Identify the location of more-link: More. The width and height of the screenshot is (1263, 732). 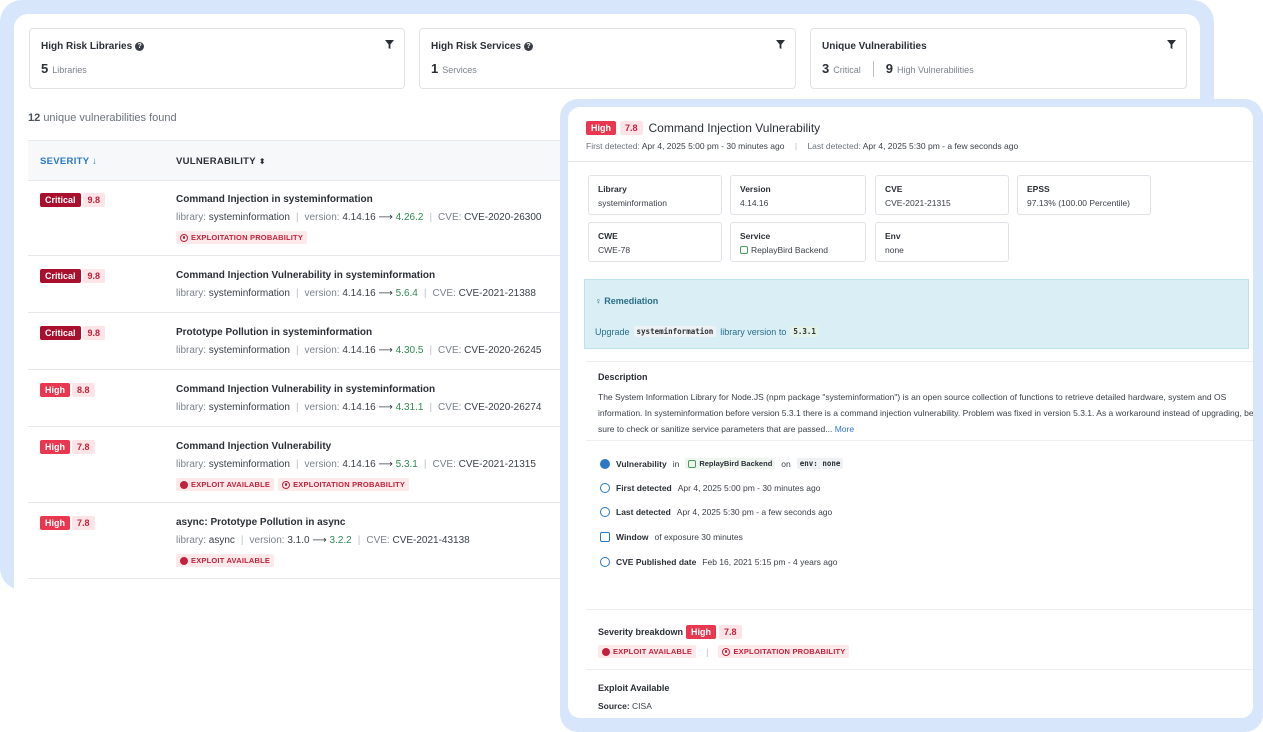
(844, 429).